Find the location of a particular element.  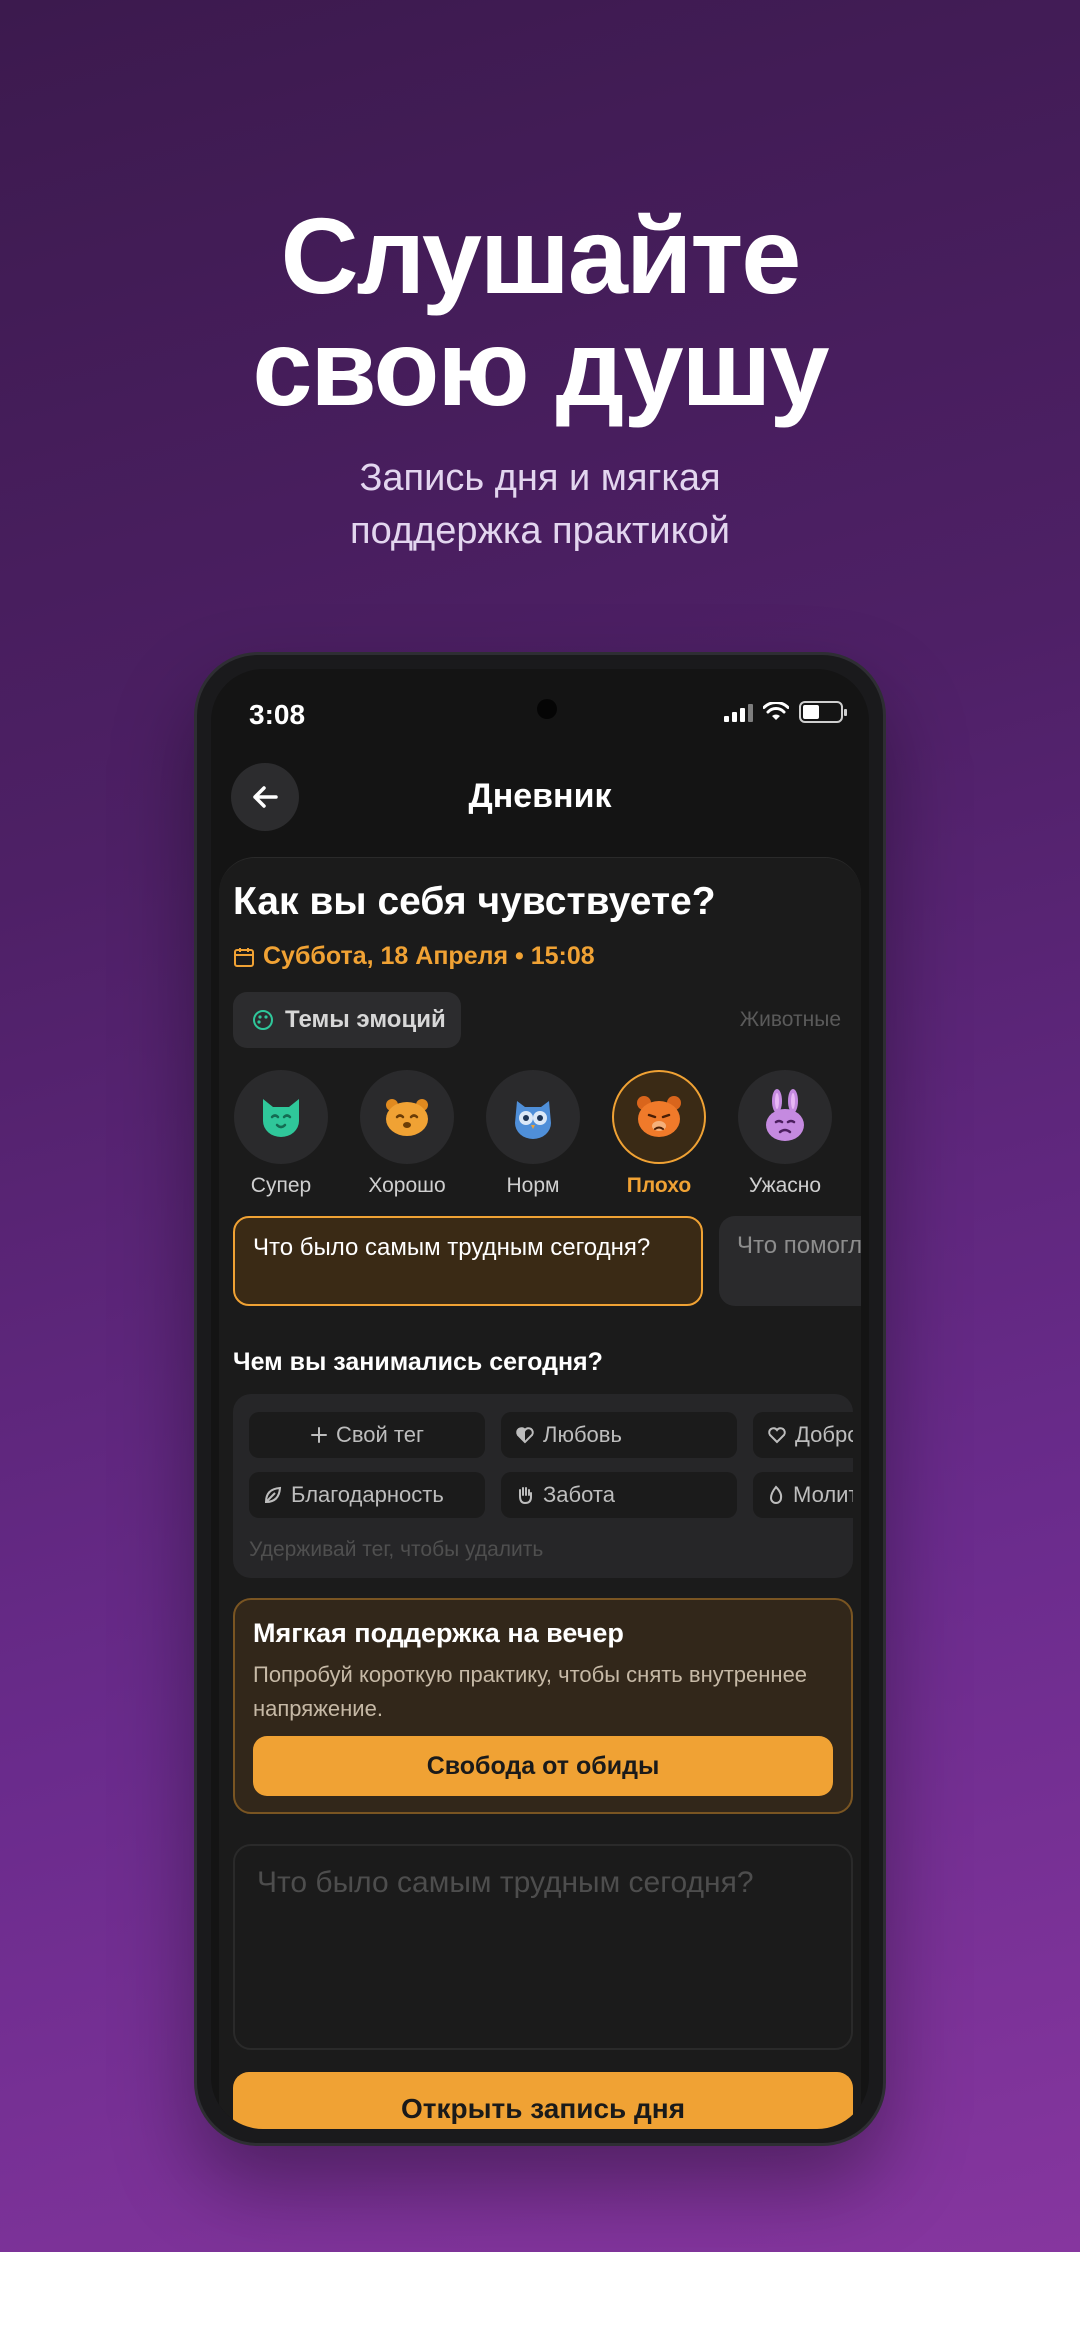

mood-label: Ужасно is located at coordinates (785, 1185).